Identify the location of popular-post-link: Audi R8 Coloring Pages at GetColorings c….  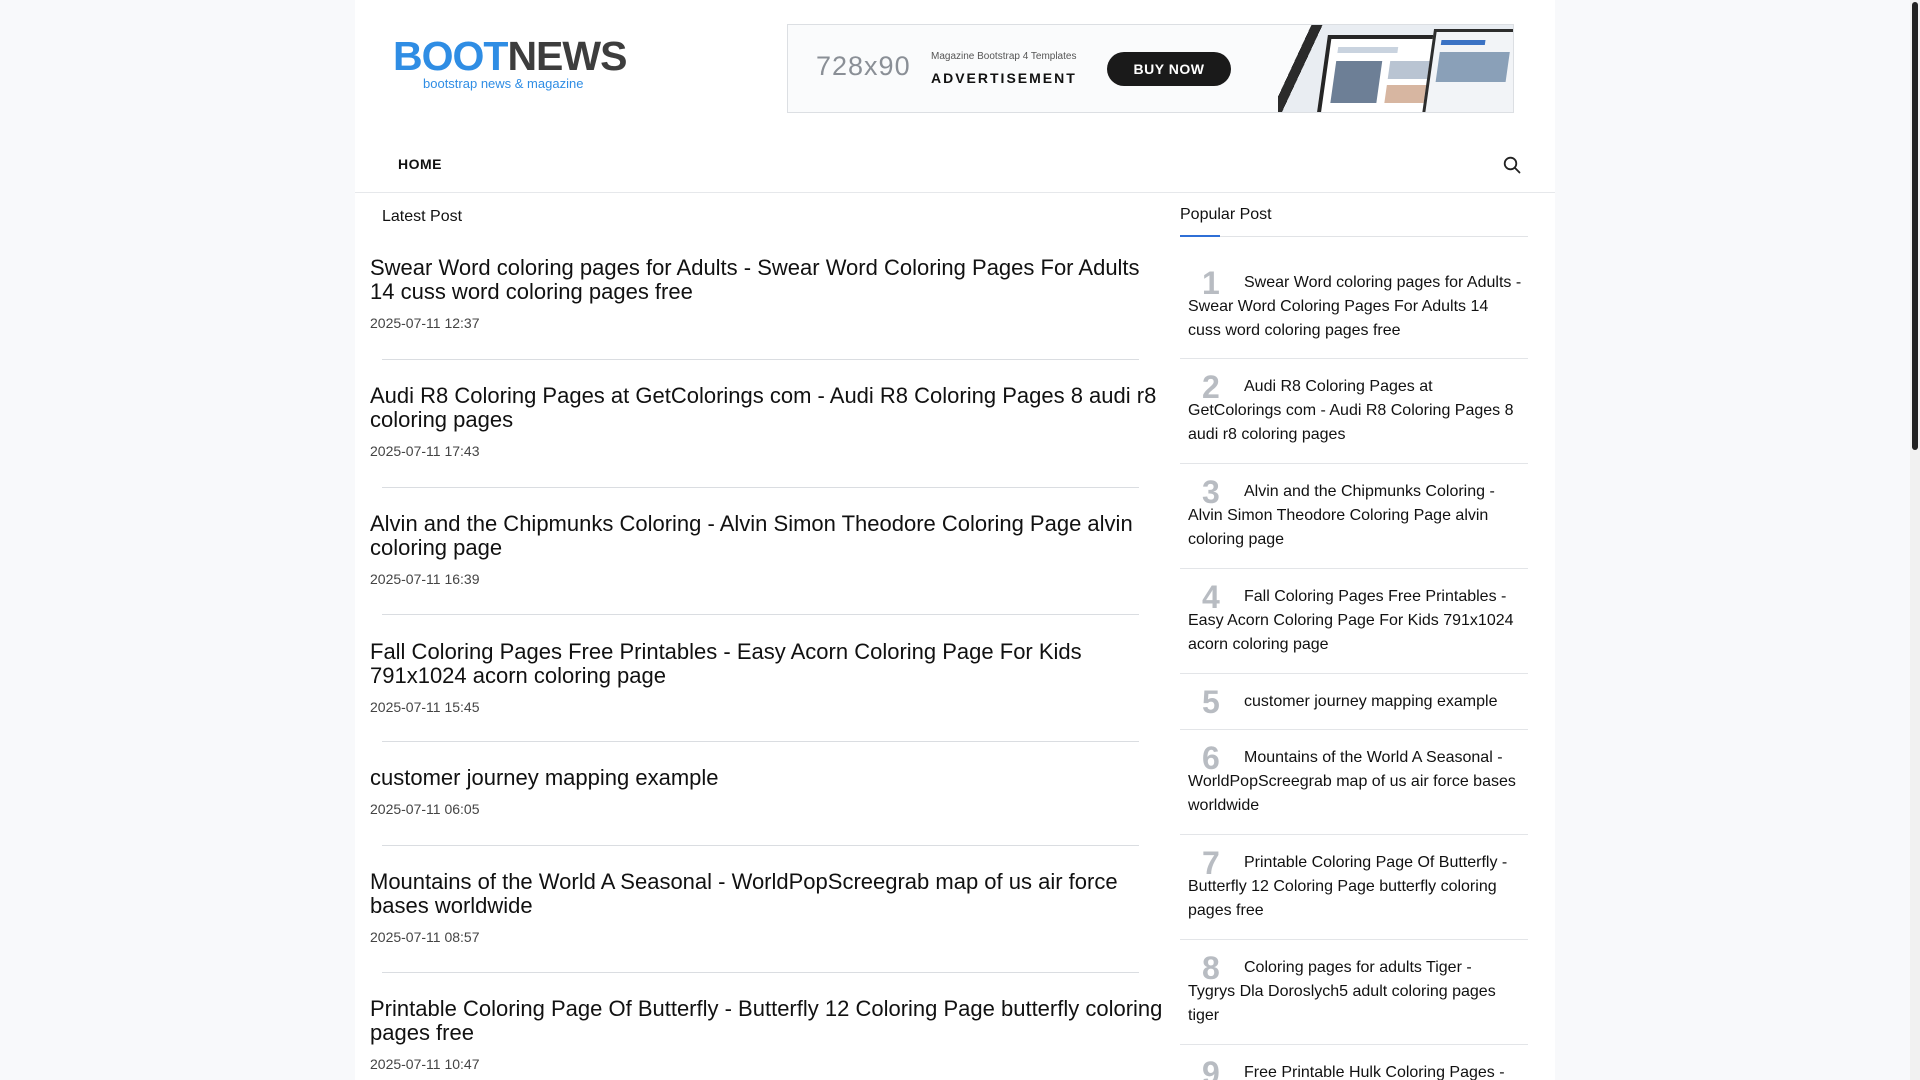
(1354, 410).